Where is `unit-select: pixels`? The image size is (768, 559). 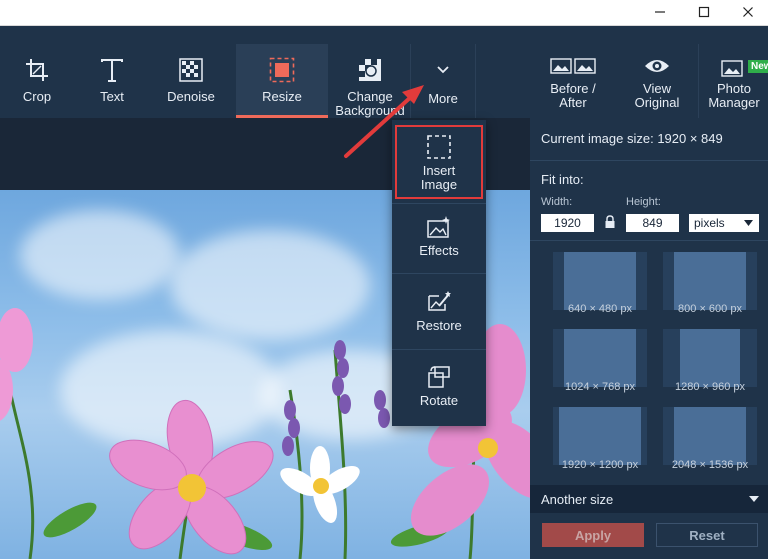 unit-select: pixels is located at coordinates (724, 223).